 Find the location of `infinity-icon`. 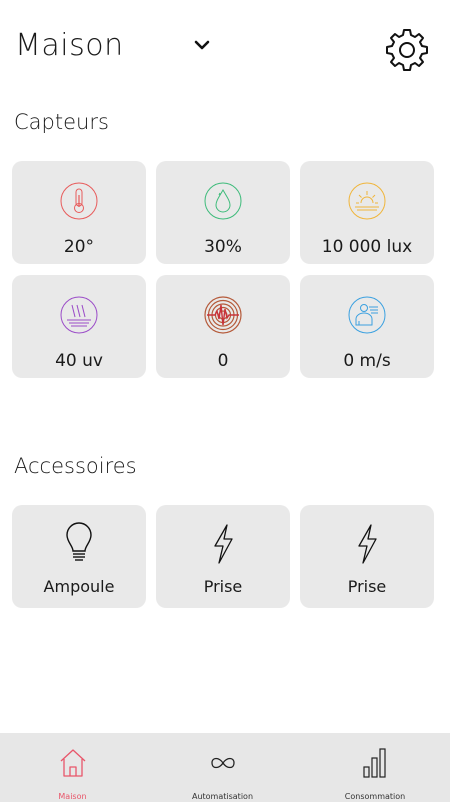

infinity-icon is located at coordinates (222, 763).